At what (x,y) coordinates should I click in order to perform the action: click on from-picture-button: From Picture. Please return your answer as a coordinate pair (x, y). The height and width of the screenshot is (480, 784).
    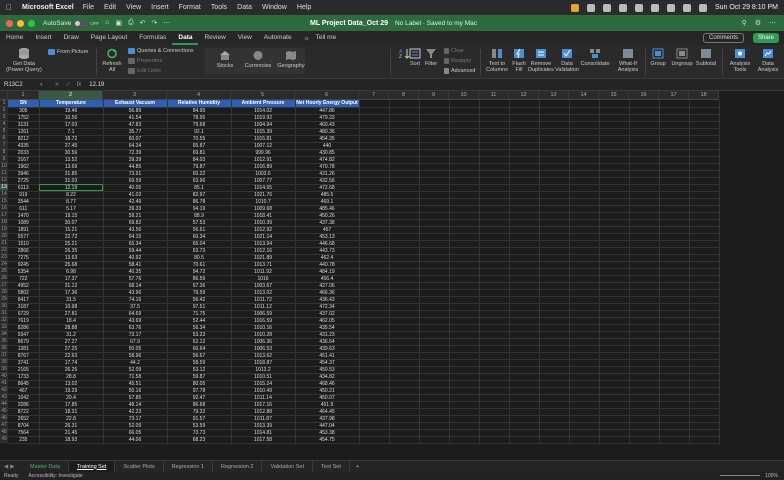
    Looking at the image, I should click on (68, 52).